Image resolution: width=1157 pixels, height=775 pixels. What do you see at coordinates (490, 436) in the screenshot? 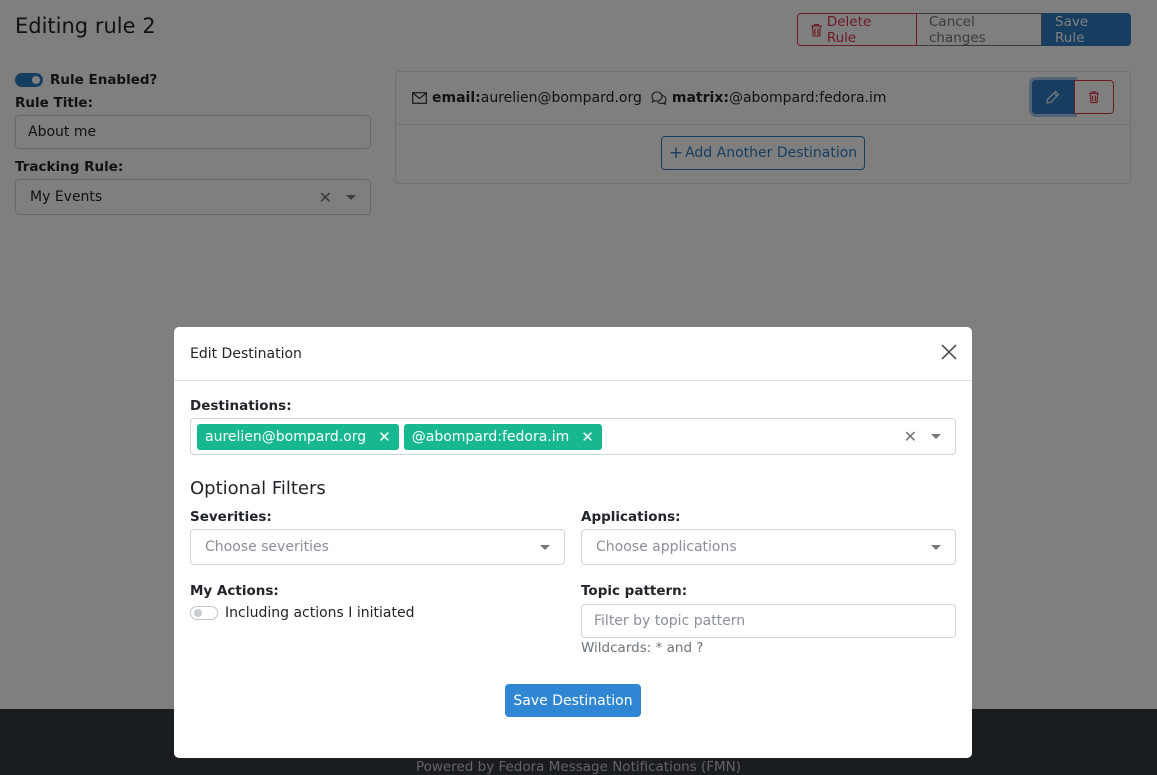
I see `destination-tag-label: @abompard:fedora.im` at bounding box center [490, 436].